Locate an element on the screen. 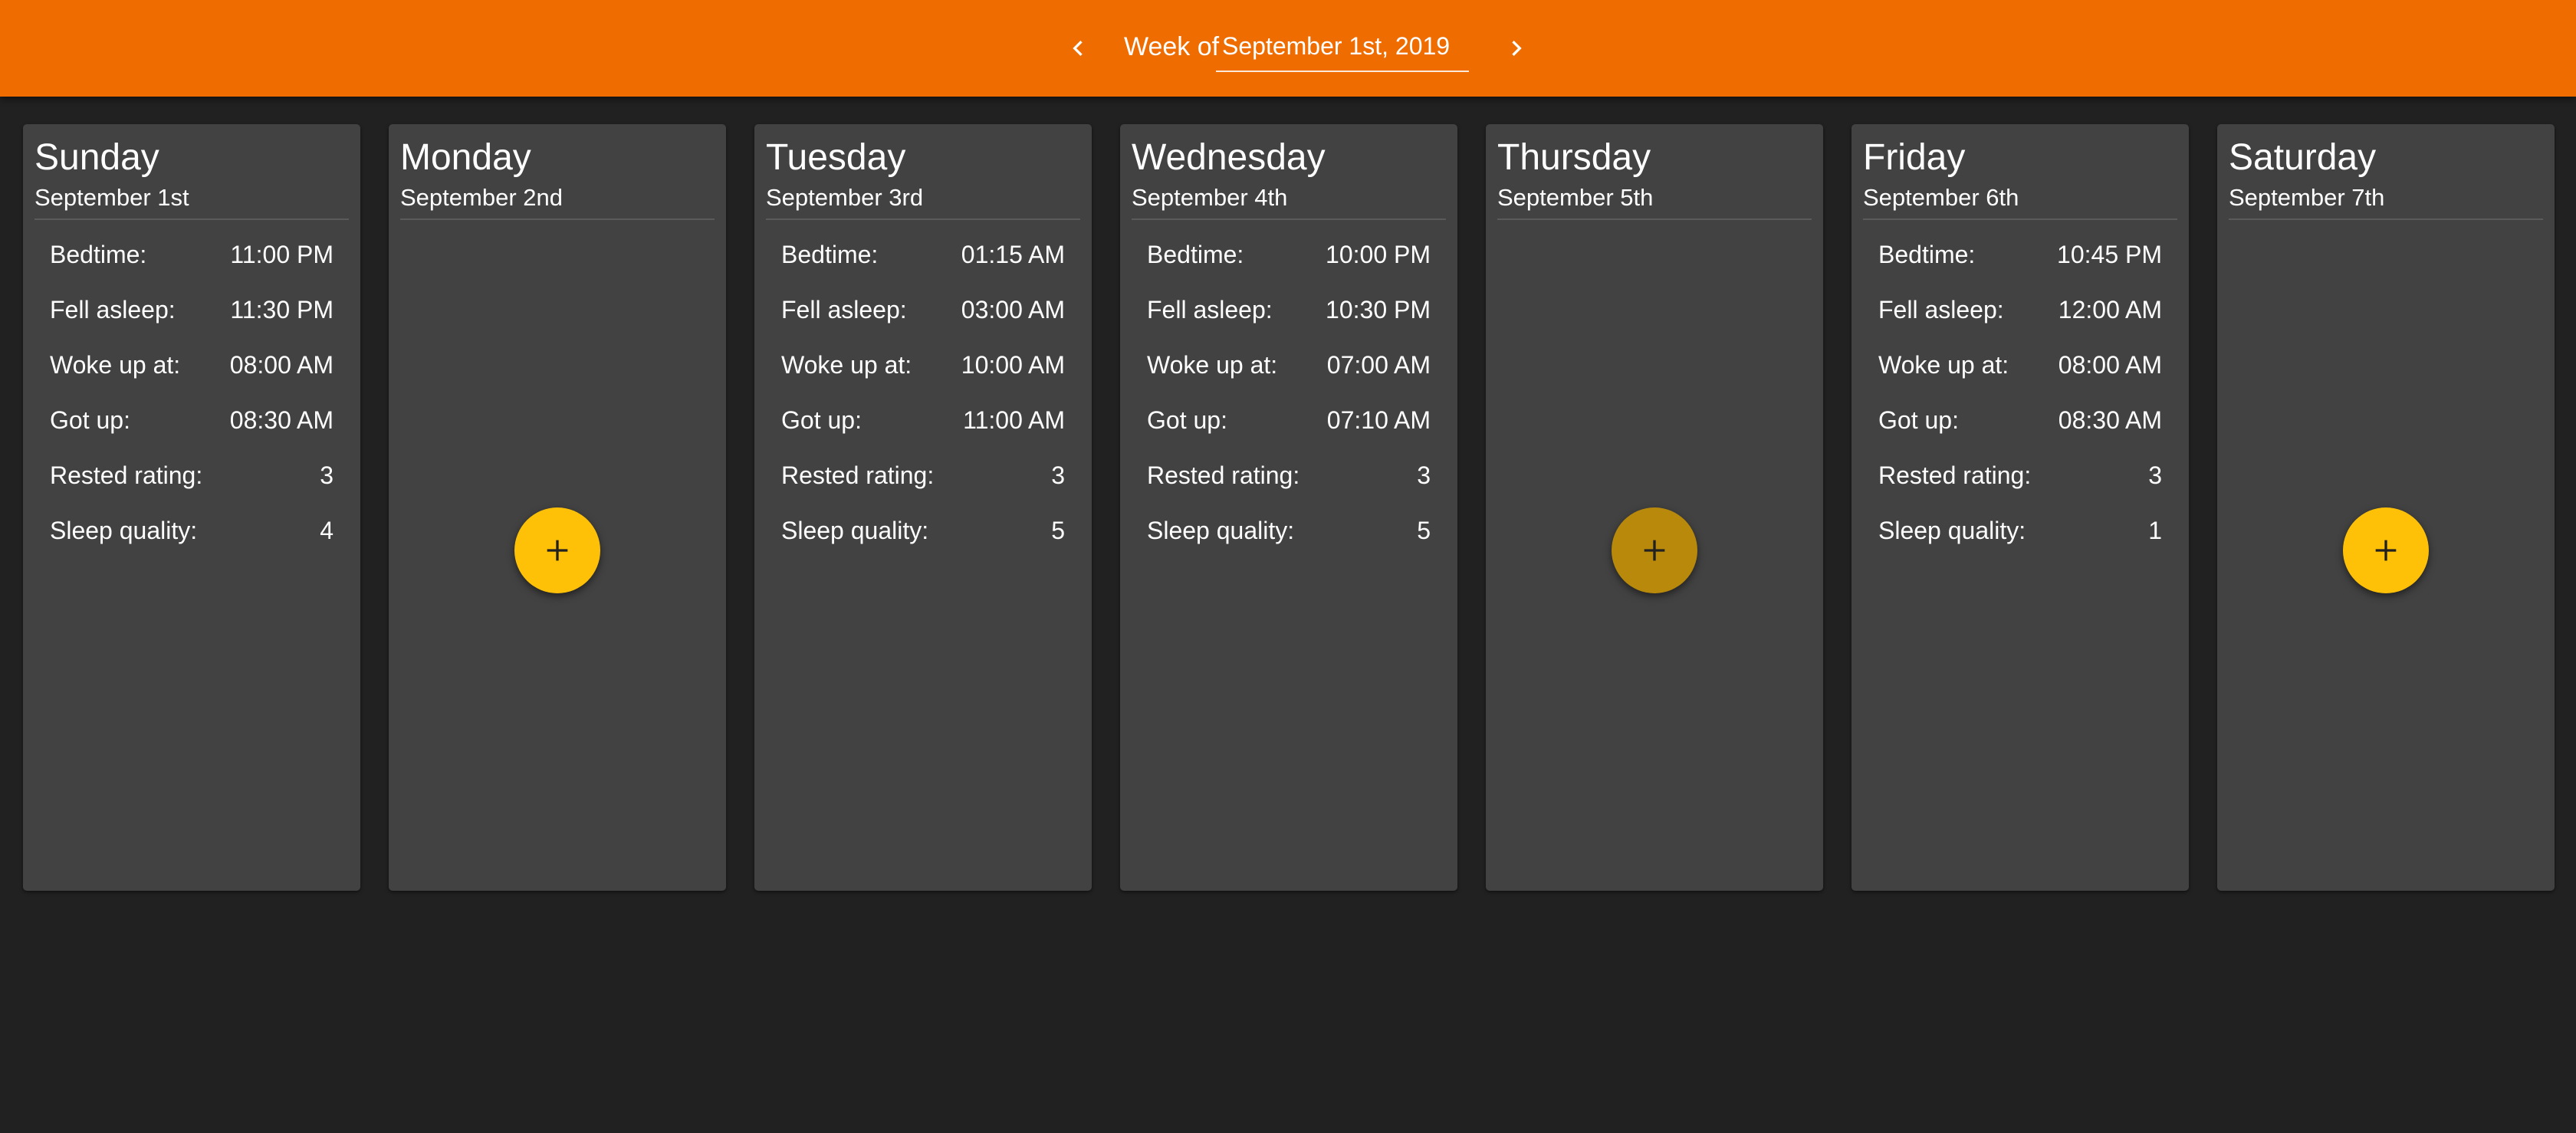 The width and height of the screenshot is (2576, 1133). plus-icon is located at coordinates (557, 550).